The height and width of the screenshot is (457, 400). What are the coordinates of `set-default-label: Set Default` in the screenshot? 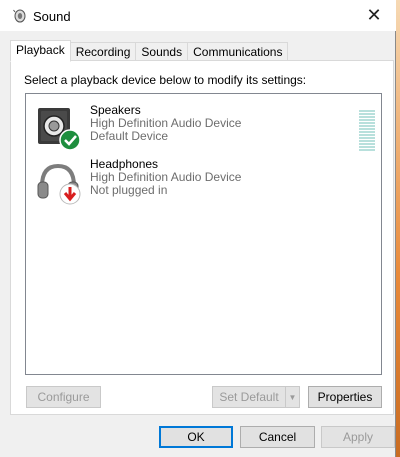 It's located at (249, 397).